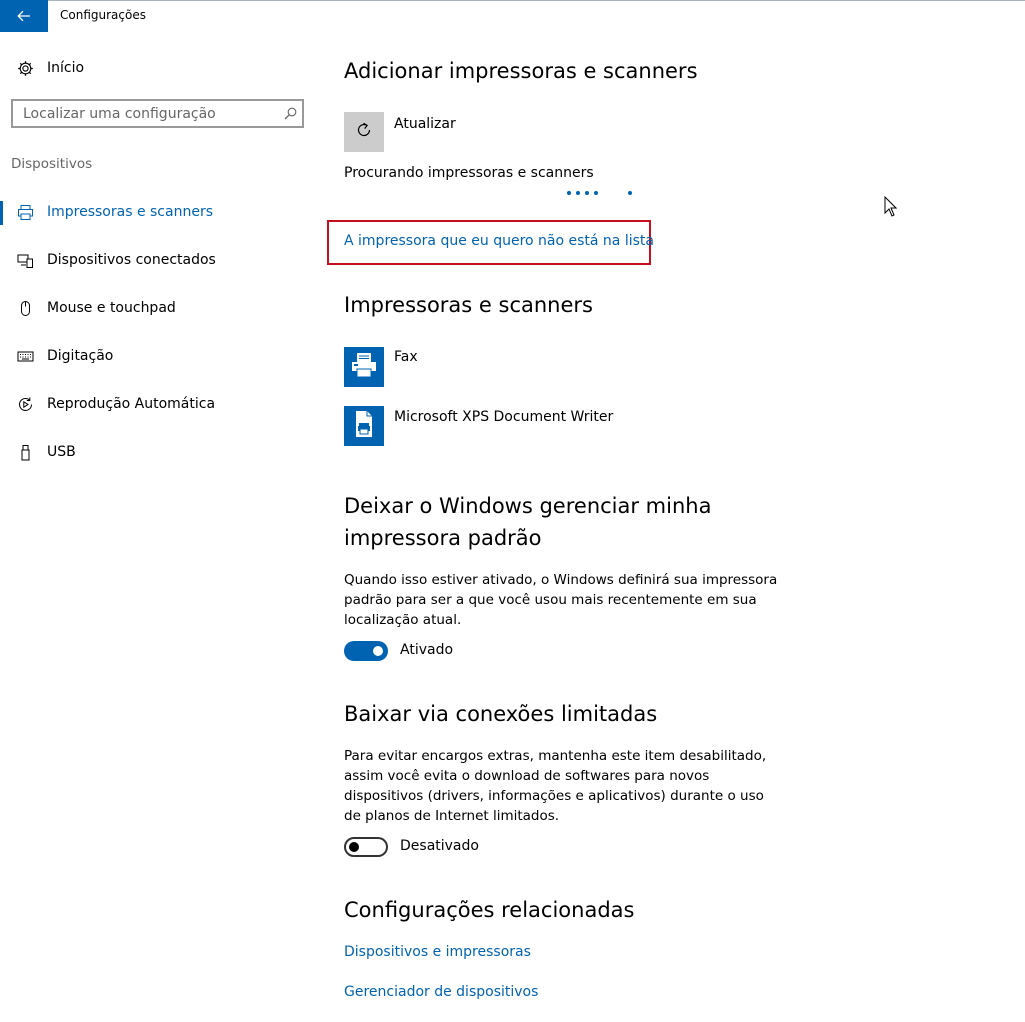 This screenshot has height=1022, width=1025. What do you see at coordinates (131, 260) in the screenshot?
I see `sidebar-item-label: Dispositivos conectados` at bounding box center [131, 260].